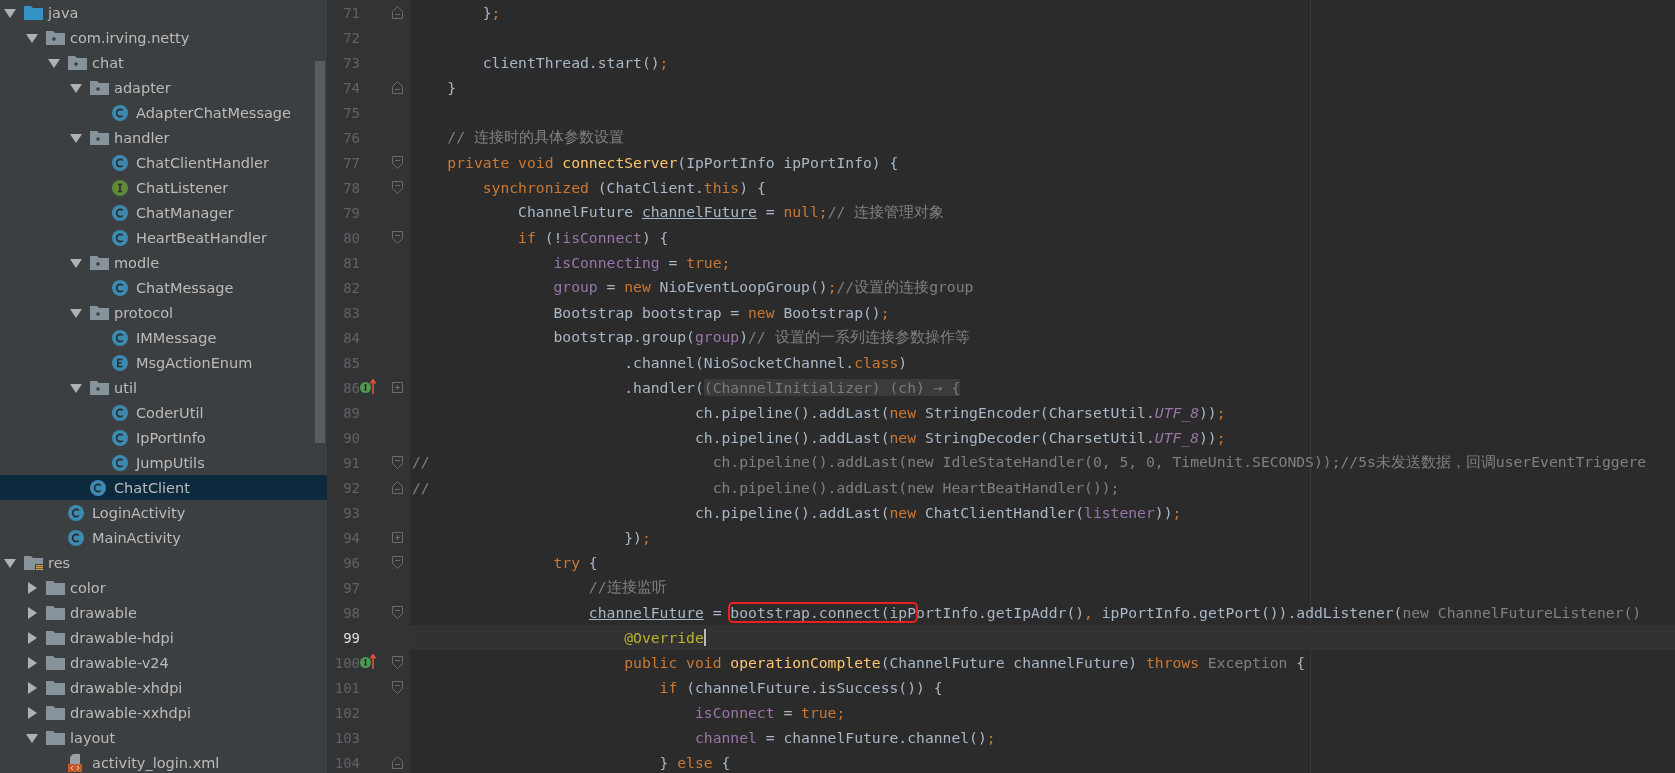 This screenshot has height=773, width=1675. I want to click on code-line: };, so click(491, 12).